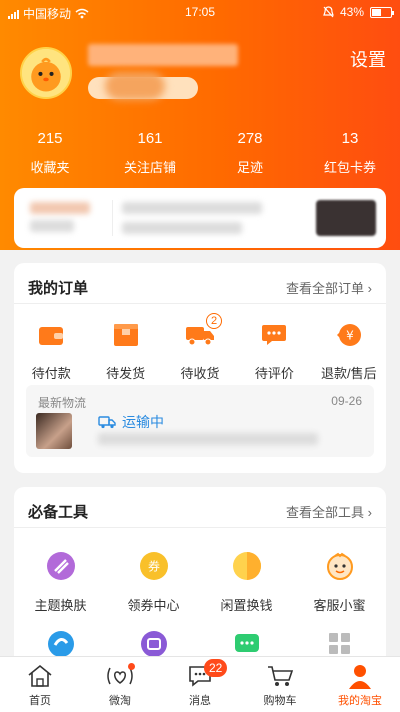  Describe the element at coordinates (200, 421) in the screenshot. I see `latest-logistics: 最新物流 09-26 运输中` at that location.